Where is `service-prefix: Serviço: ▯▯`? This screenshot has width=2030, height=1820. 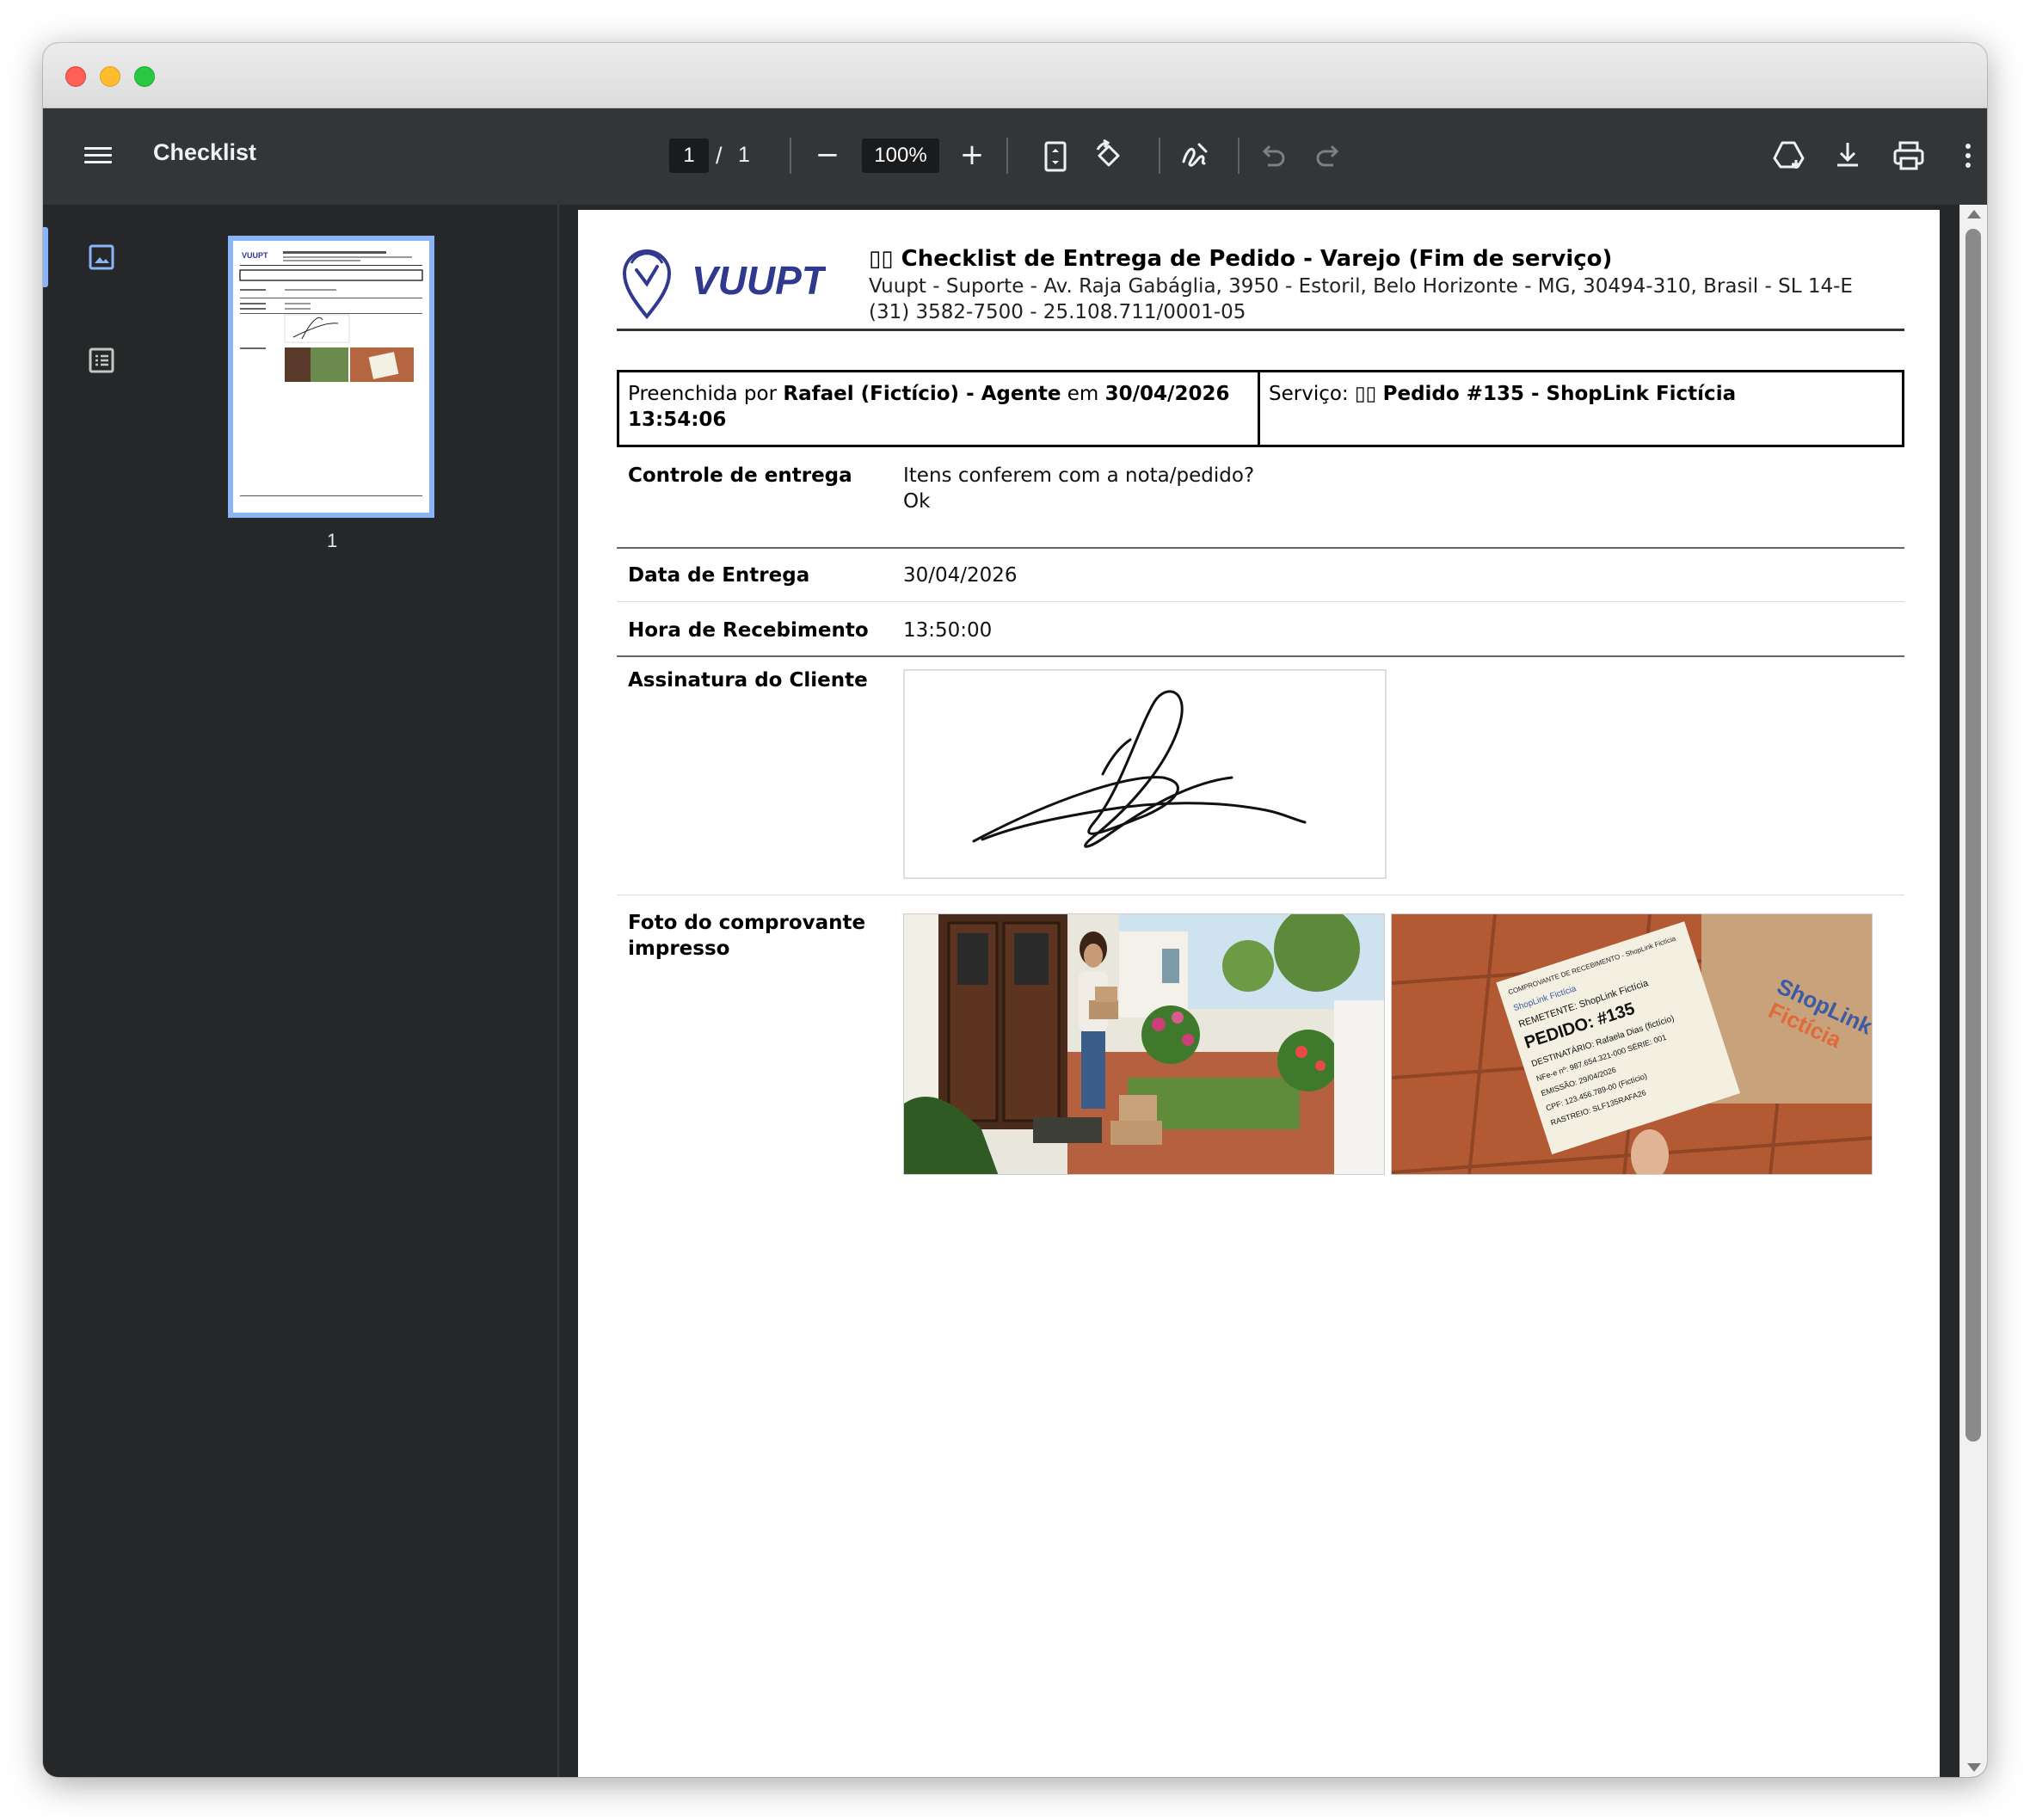
service-prefix: Serviço: ▯▯ is located at coordinates (1326, 394).